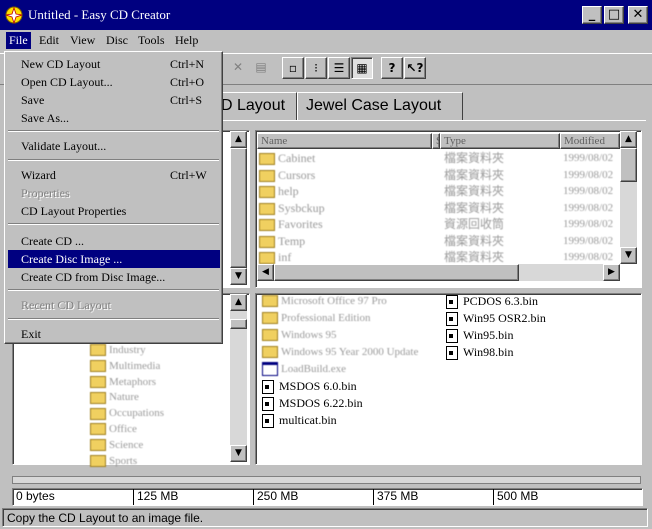 The height and width of the screenshot is (529, 652). Describe the element at coordinates (318, 386) in the screenshot. I see `cd-file-label: MSDOS 6.0.bin` at that location.